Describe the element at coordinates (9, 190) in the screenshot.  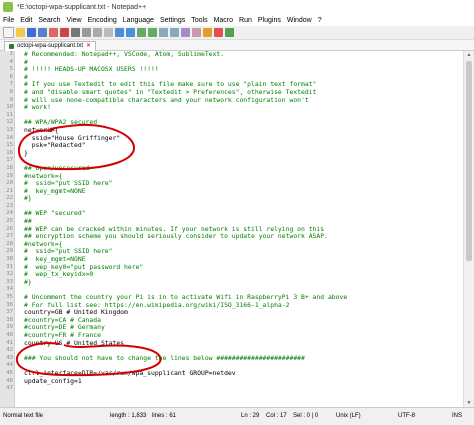
I see `line-number: 21` at that location.